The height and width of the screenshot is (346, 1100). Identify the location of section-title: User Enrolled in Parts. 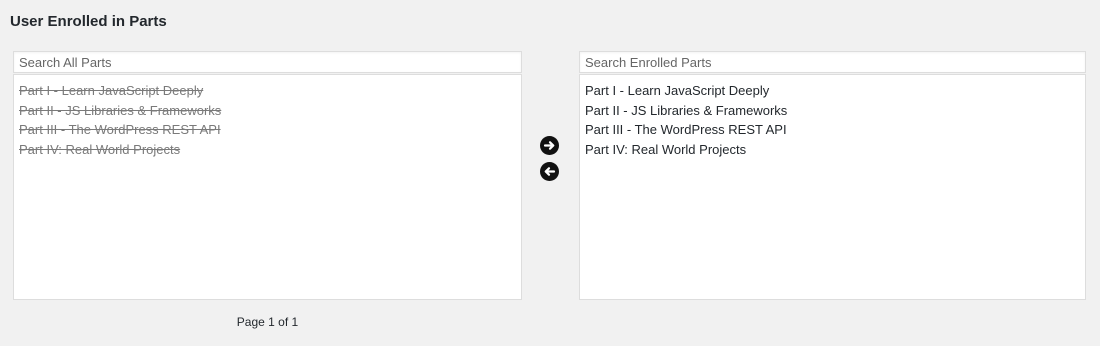
(88, 21).